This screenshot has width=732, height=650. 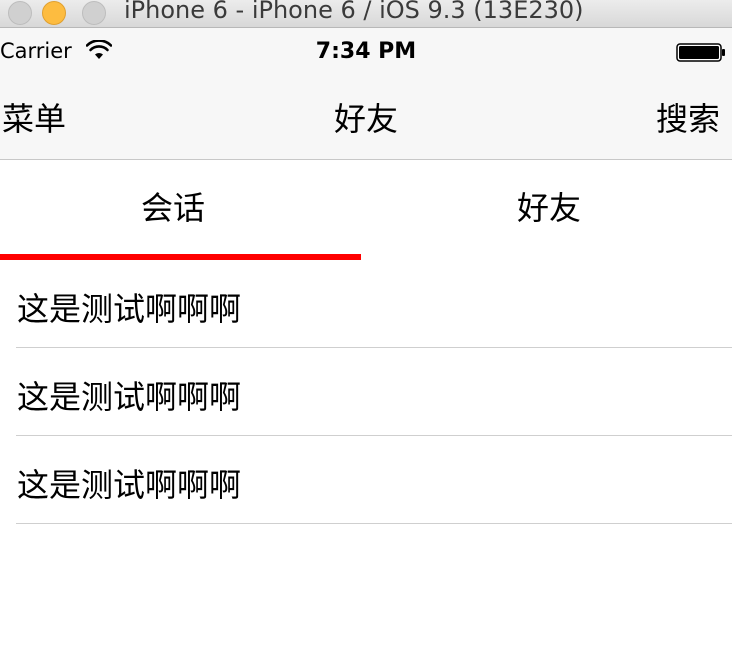 What do you see at coordinates (94, 13) in the screenshot?
I see `zoom-window-button` at bounding box center [94, 13].